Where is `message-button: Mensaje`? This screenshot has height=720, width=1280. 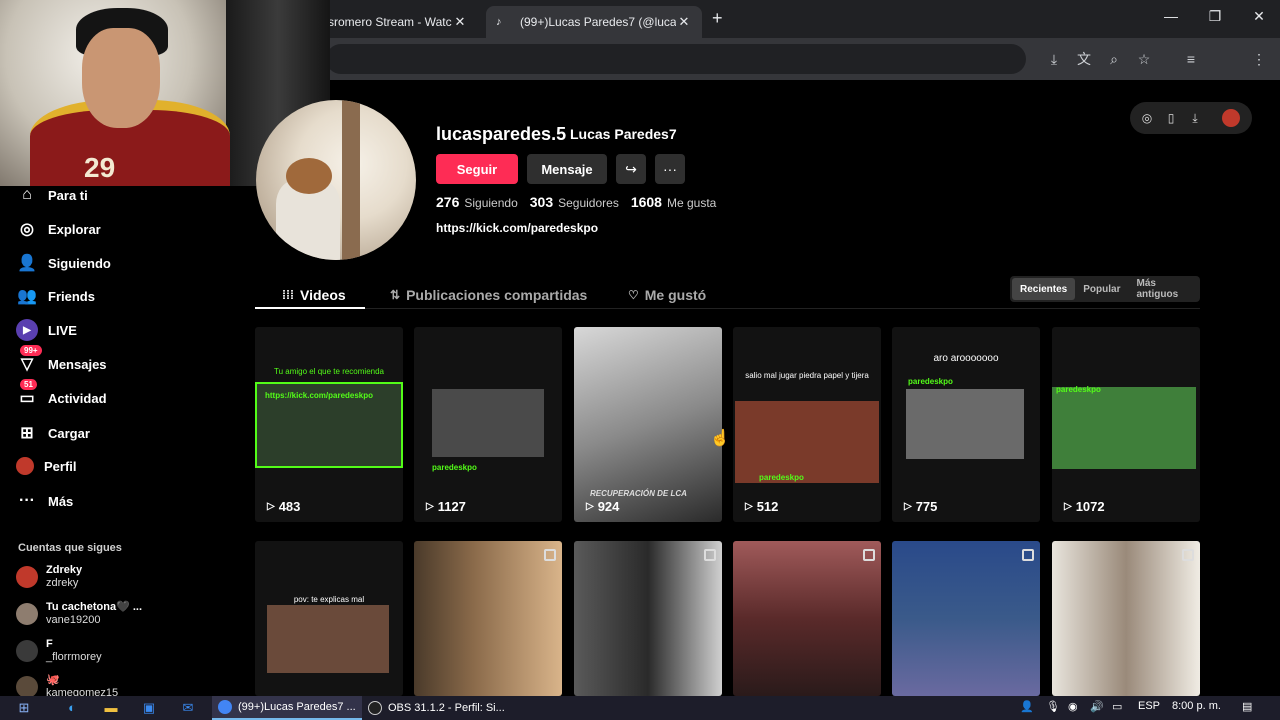
message-button: Mensaje is located at coordinates (567, 169).